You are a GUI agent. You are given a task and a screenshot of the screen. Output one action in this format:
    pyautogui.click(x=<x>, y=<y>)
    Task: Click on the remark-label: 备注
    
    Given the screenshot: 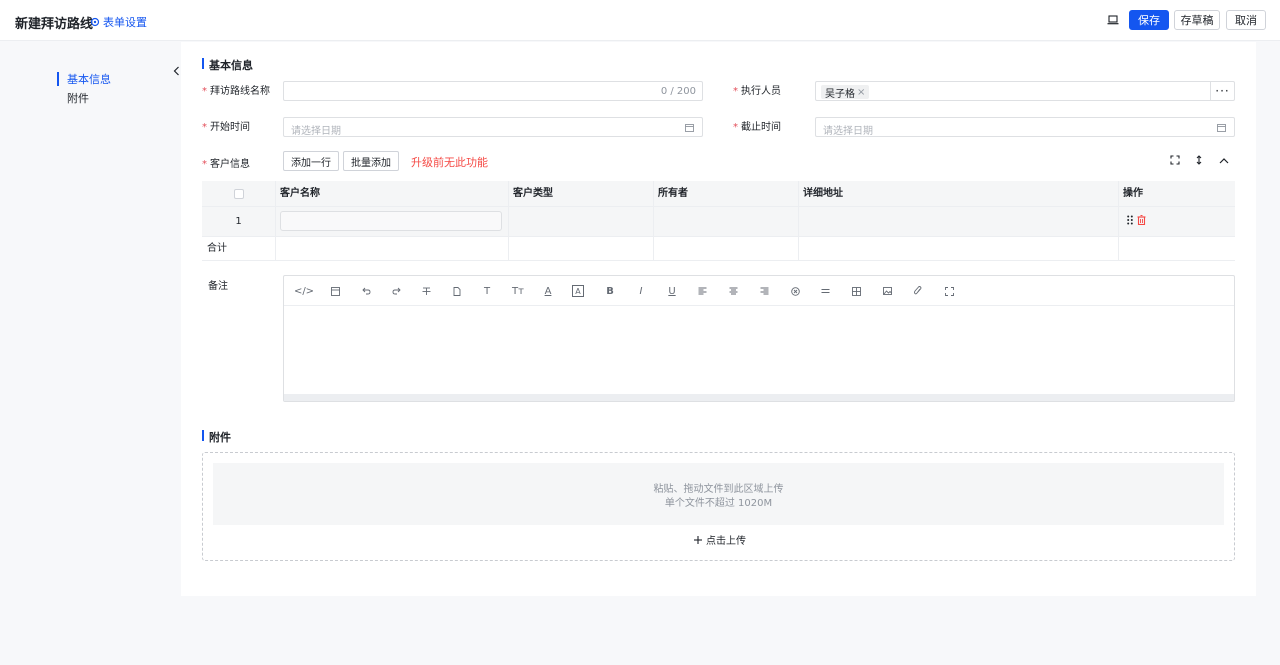 What is the action you would take?
    pyautogui.click(x=218, y=286)
    